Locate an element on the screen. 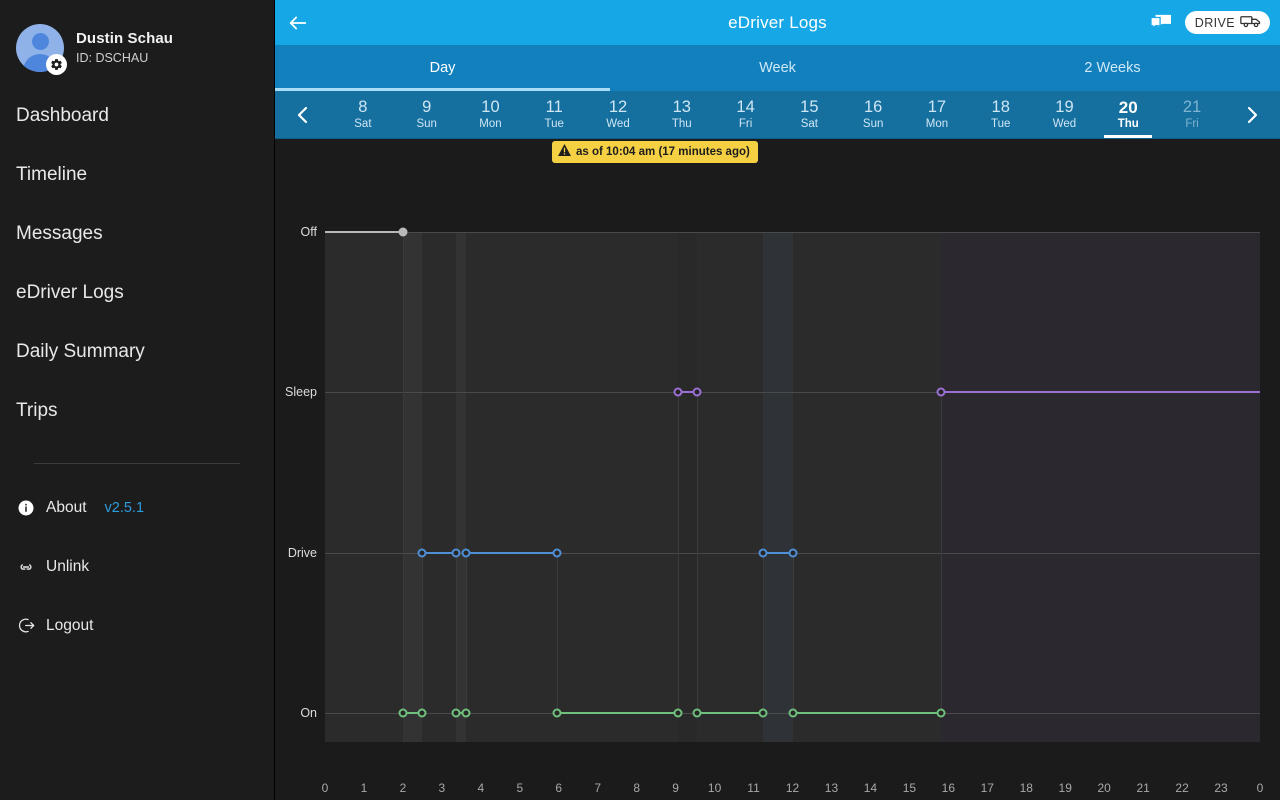 This screenshot has width=1280, height=800. gear-icon is located at coordinates (56, 64).